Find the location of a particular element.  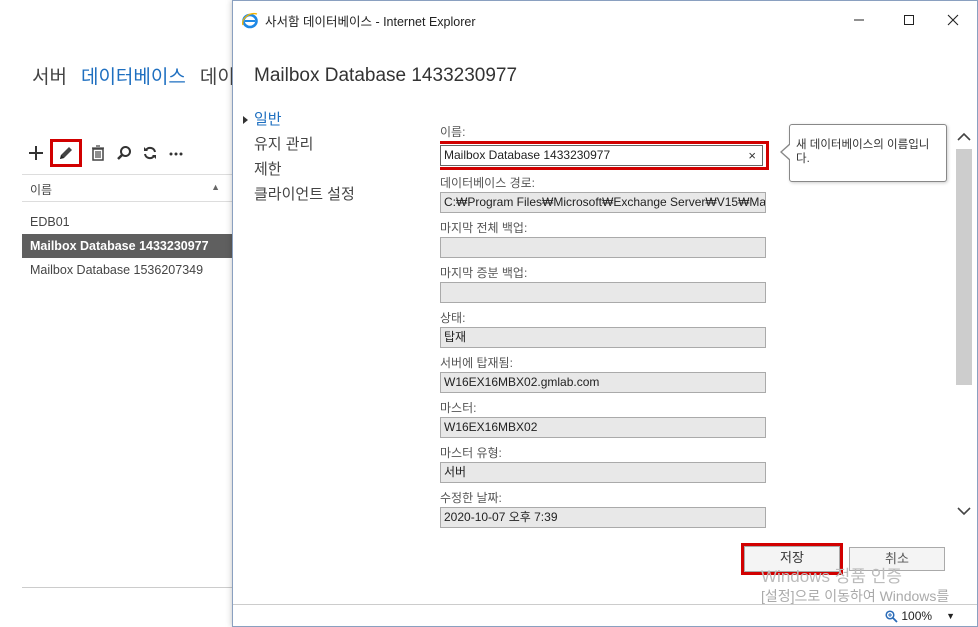

delete-button is located at coordinates (98, 153).